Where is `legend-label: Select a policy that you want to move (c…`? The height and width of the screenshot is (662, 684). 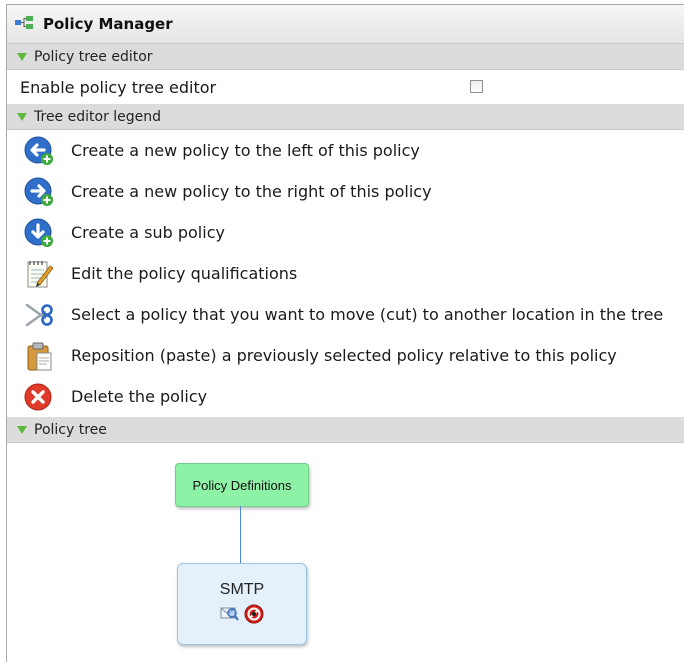 legend-label: Select a policy that you want to move (c… is located at coordinates (367, 314).